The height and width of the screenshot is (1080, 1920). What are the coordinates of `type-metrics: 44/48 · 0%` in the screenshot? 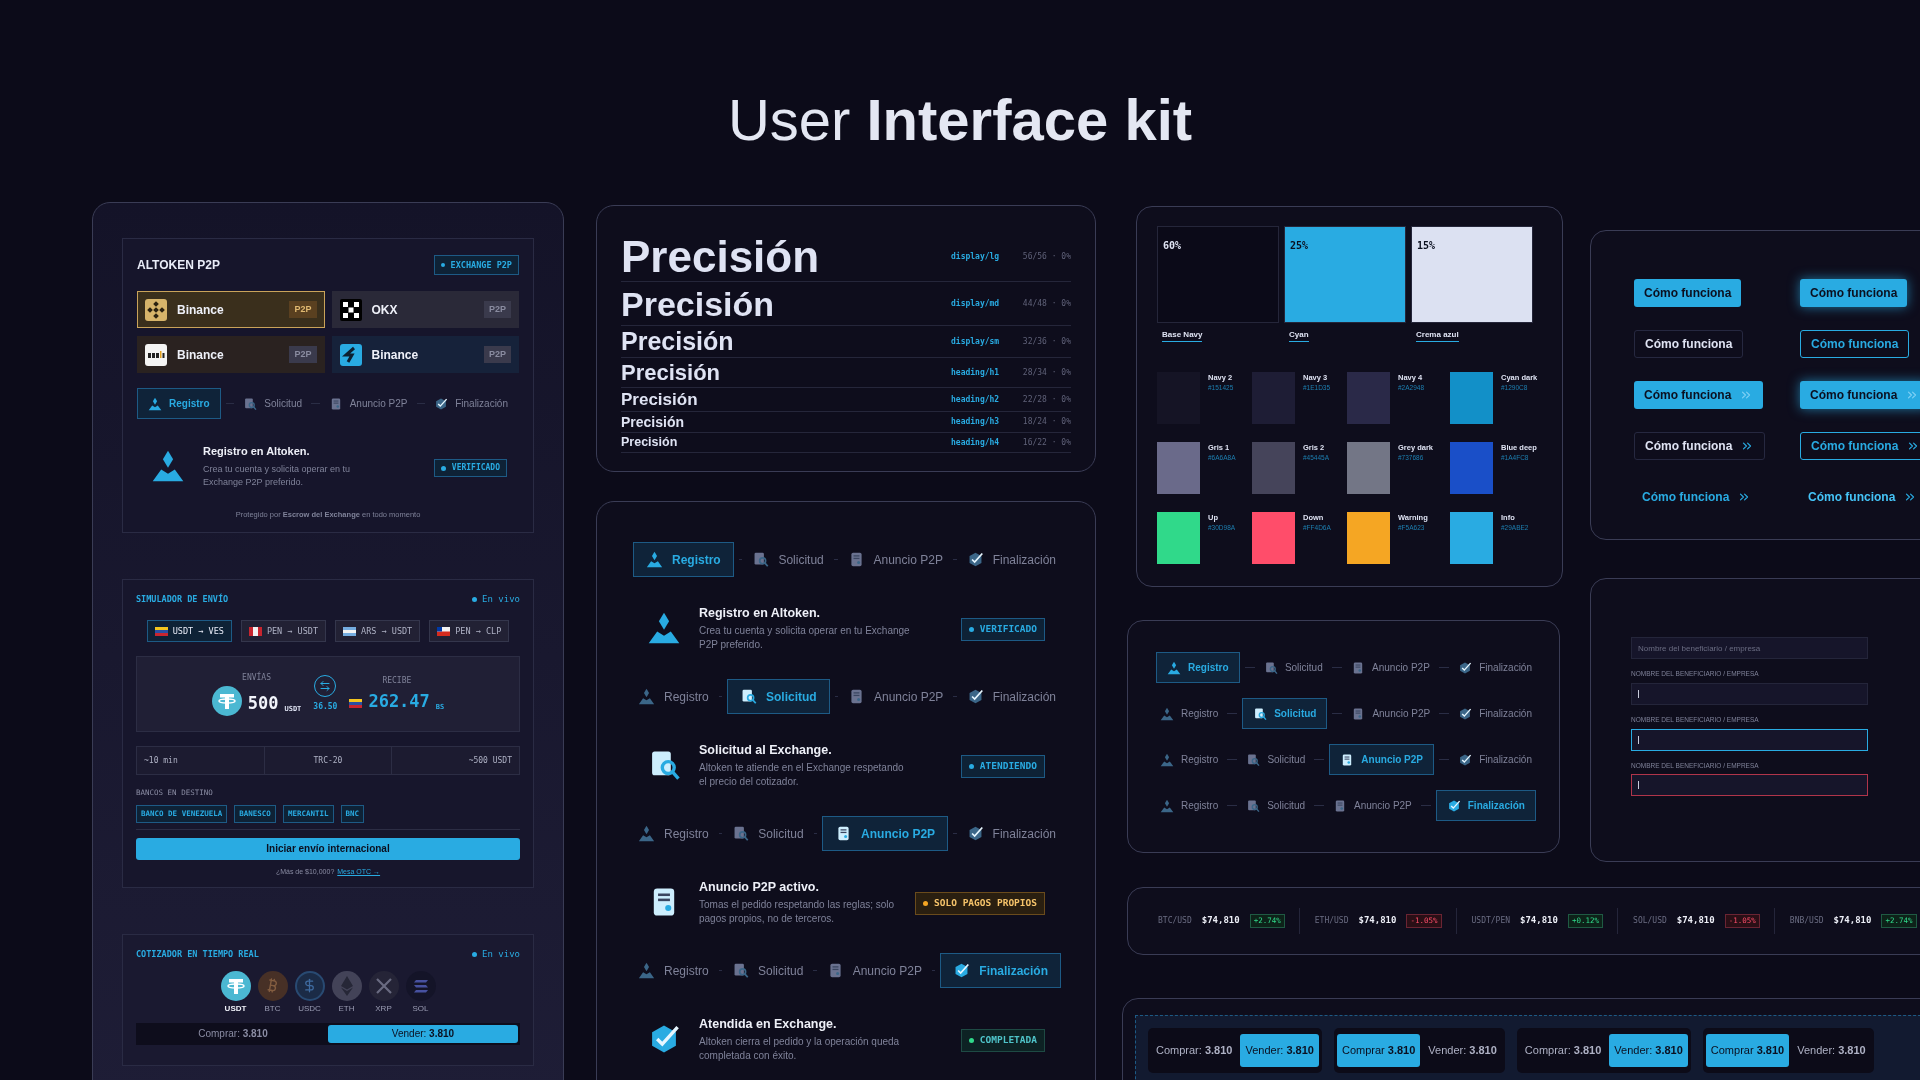 It's located at (1046, 303).